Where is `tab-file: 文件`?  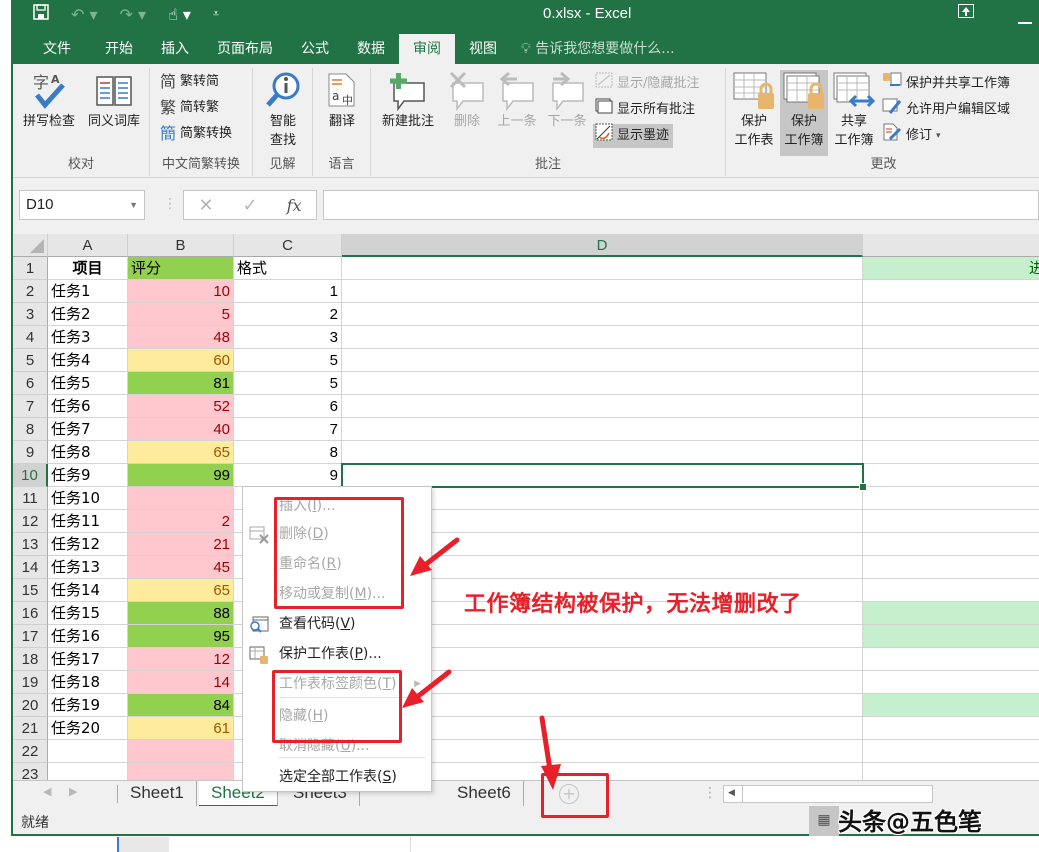
tab-file: 文件 is located at coordinates (57, 49).